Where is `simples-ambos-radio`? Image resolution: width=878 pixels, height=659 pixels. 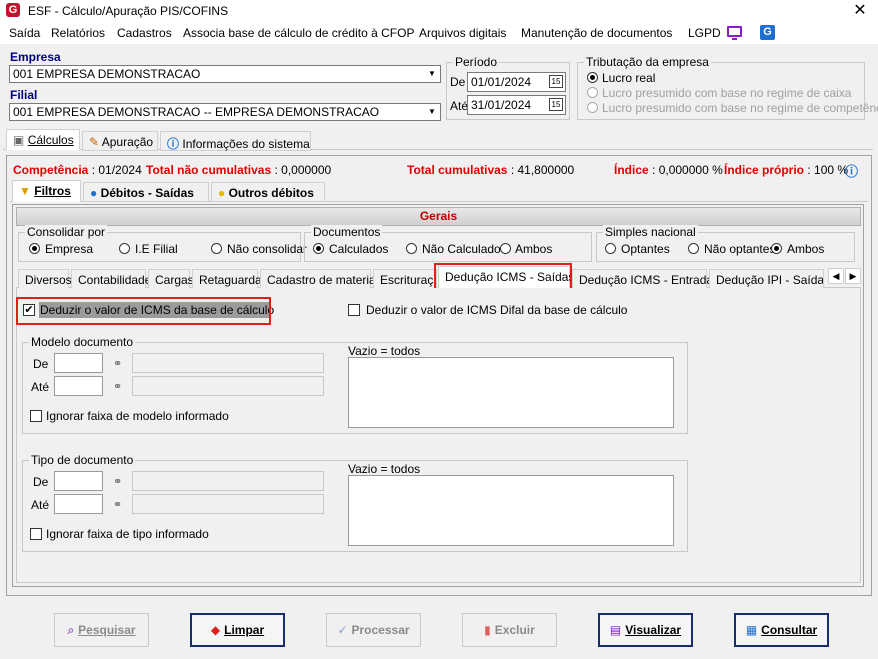 simples-ambos-radio is located at coordinates (776, 248).